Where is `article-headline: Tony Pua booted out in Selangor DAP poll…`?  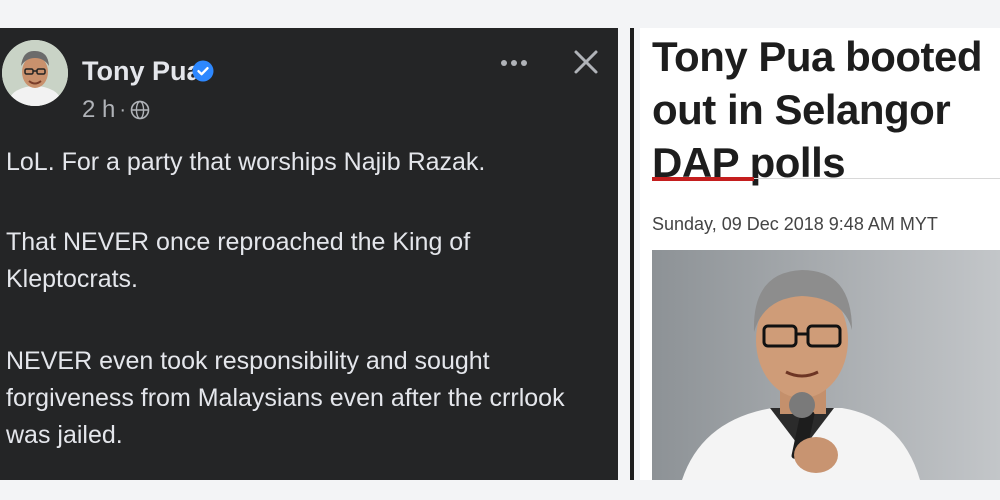 article-headline: Tony Pua booted out in Selangor DAP poll… is located at coordinates (826, 109).